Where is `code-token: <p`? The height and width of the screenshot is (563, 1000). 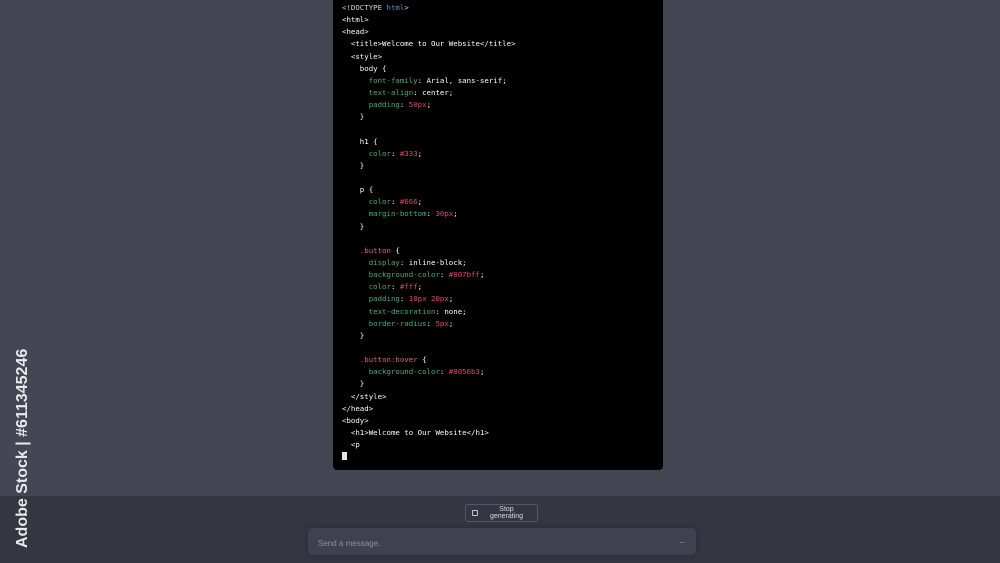
code-token: <p is located at coordinates (351, 445).